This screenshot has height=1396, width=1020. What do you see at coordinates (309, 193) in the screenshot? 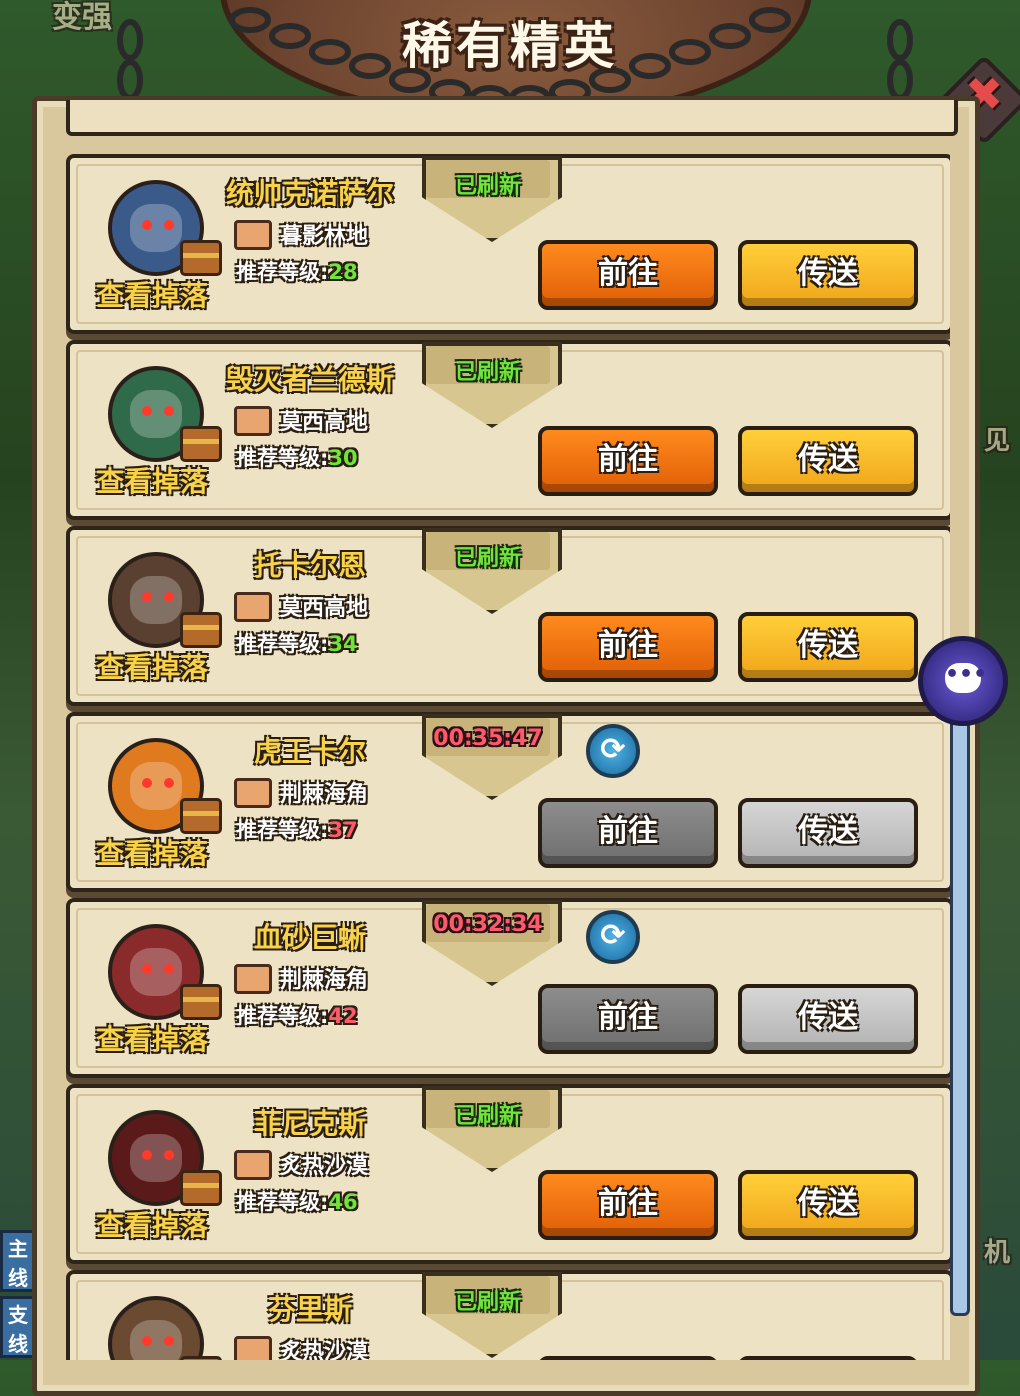
I see `boss-name: 统帅克诺萨尔` at bounding box center [309, 193].